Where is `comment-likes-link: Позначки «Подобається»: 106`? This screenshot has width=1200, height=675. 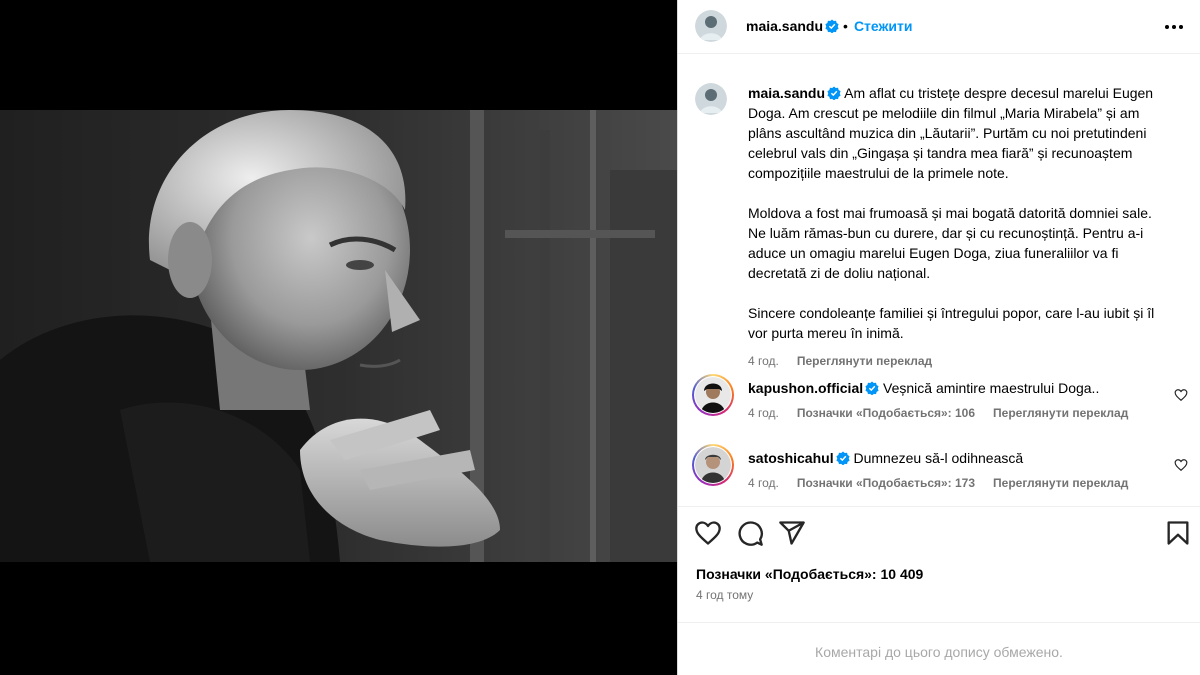 comment-likes-link: Позначки «Подобається»: 106 is located at coordinates (886, 413).